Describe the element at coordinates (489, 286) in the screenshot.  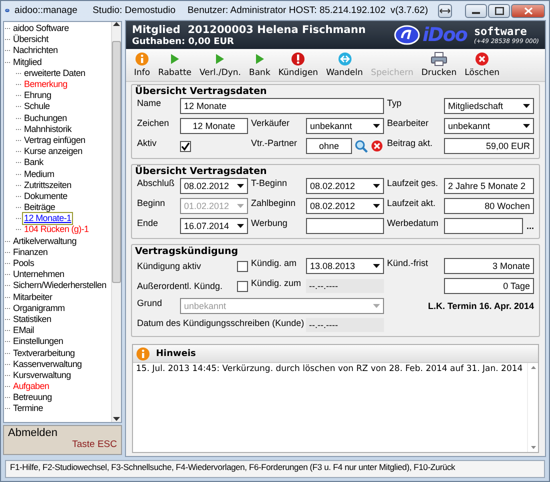
I see `text-field: 0 Tage` at that location.